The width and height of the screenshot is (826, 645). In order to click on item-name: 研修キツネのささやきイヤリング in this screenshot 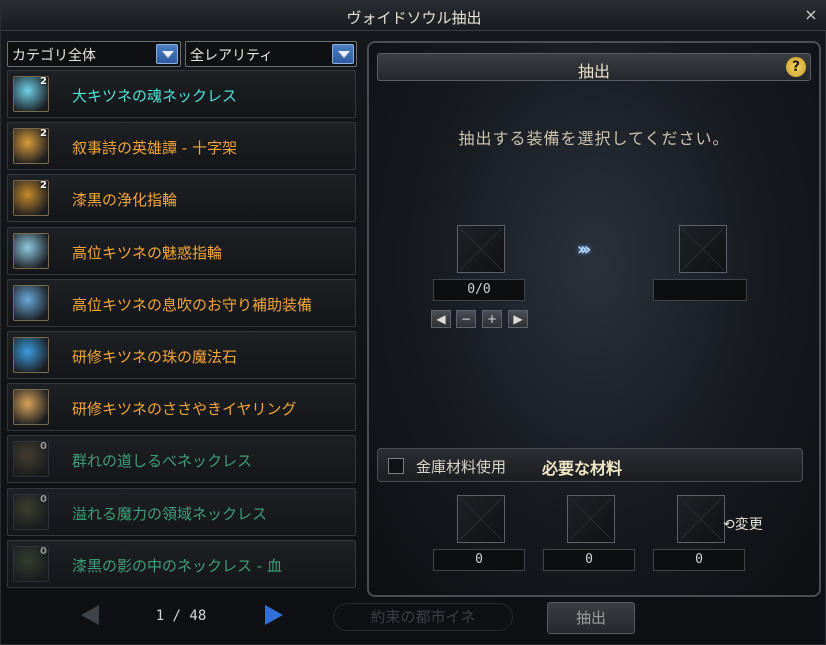, I will do `click(184, 409)`.